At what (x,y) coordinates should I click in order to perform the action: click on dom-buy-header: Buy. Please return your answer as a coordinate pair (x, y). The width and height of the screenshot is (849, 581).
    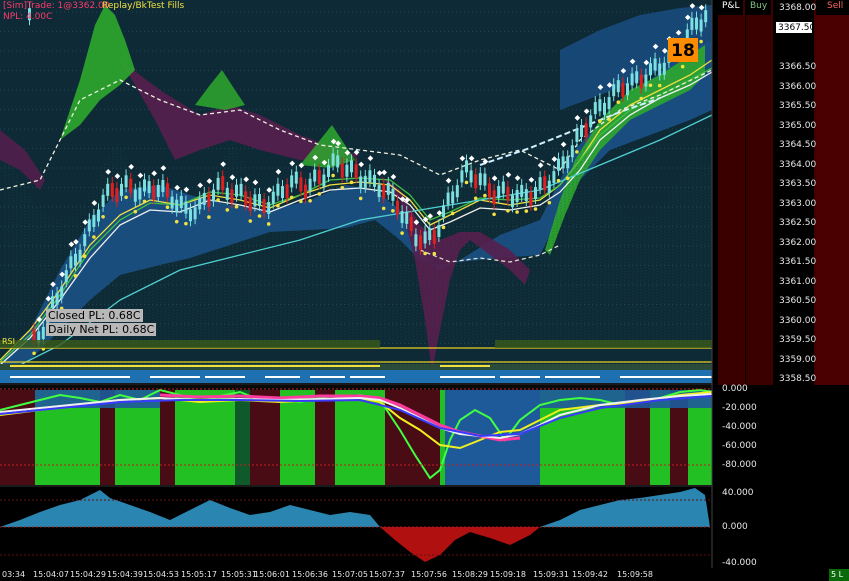
    Looking at the image, I should click on (759, 7).